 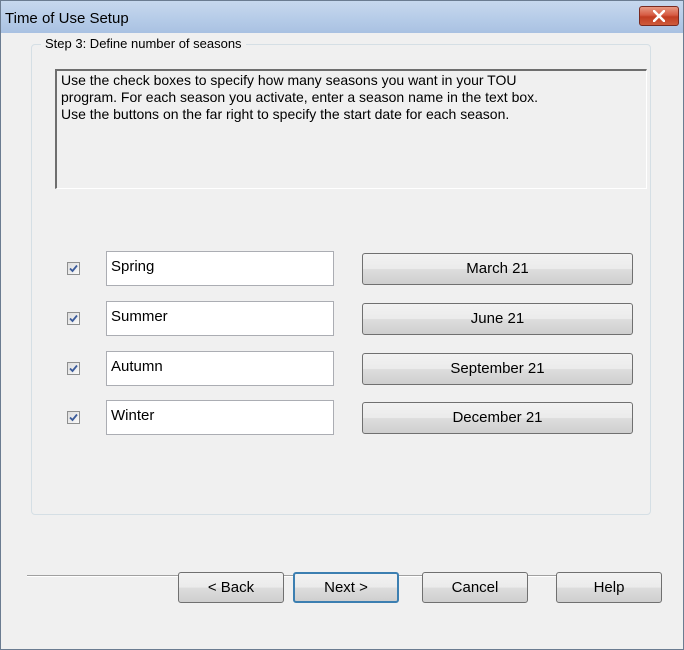 What do you see at coordinates (220, 417) in the screenshot?
I see `season-name-field-4: Winter` at bounding box center [220, 417].